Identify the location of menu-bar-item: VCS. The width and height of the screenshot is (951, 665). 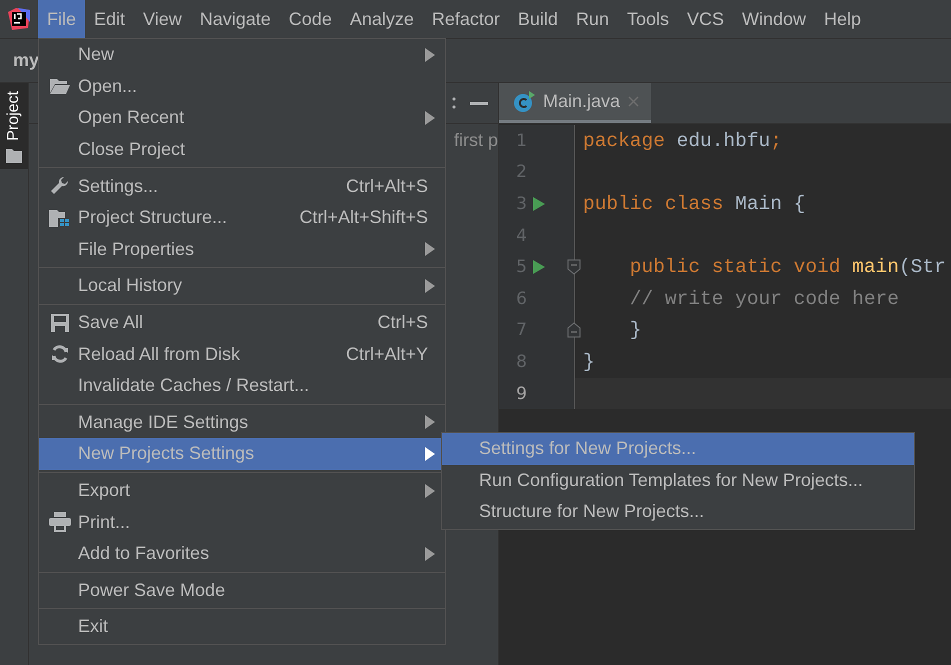
(706, 19).